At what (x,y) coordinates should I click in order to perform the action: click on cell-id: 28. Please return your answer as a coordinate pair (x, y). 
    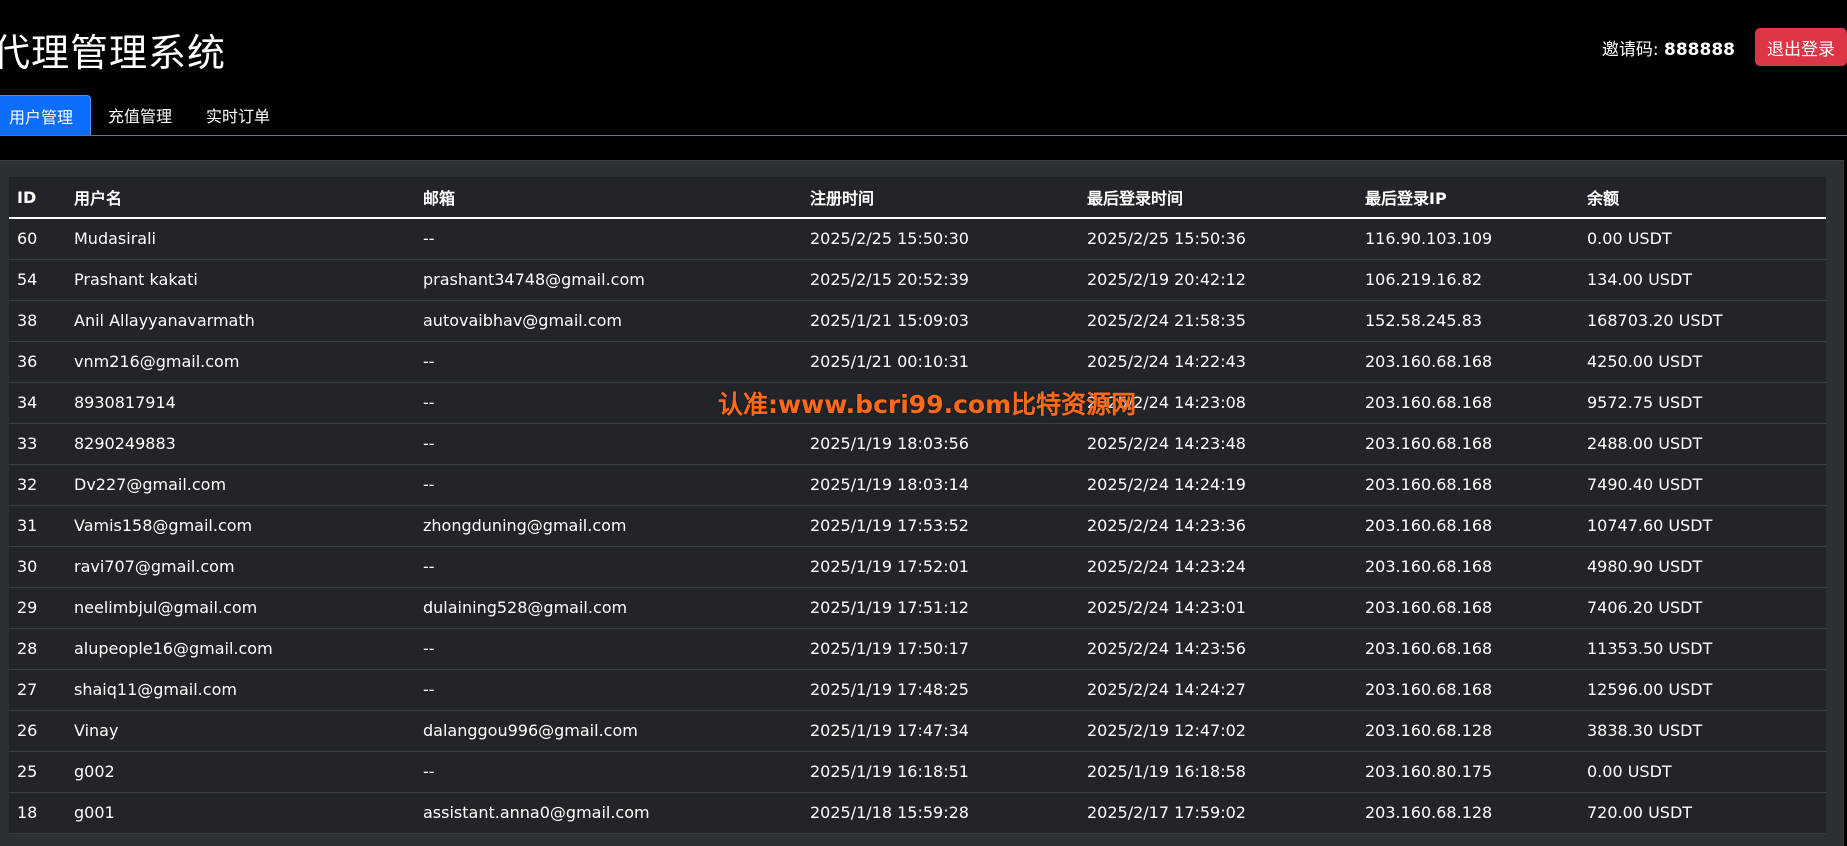
    Looking at the image, I should click on (37, 649).